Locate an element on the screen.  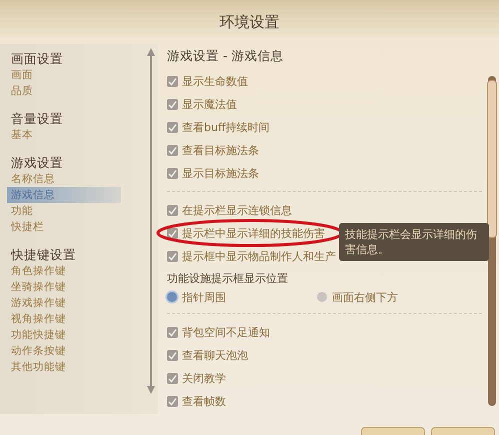
sidebar-item: 基本 is located at coordinates (64, 135).